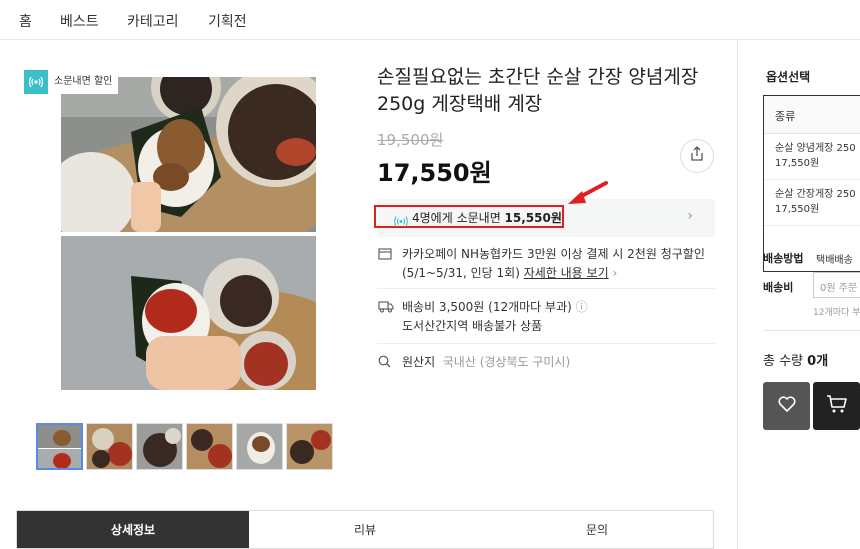 This screenshot has height=549, width=860. I want to click on product-title: 손질필요없는 초간단 순살 간장 양념게장 250g 게장택배 계장, so click(538, 90).